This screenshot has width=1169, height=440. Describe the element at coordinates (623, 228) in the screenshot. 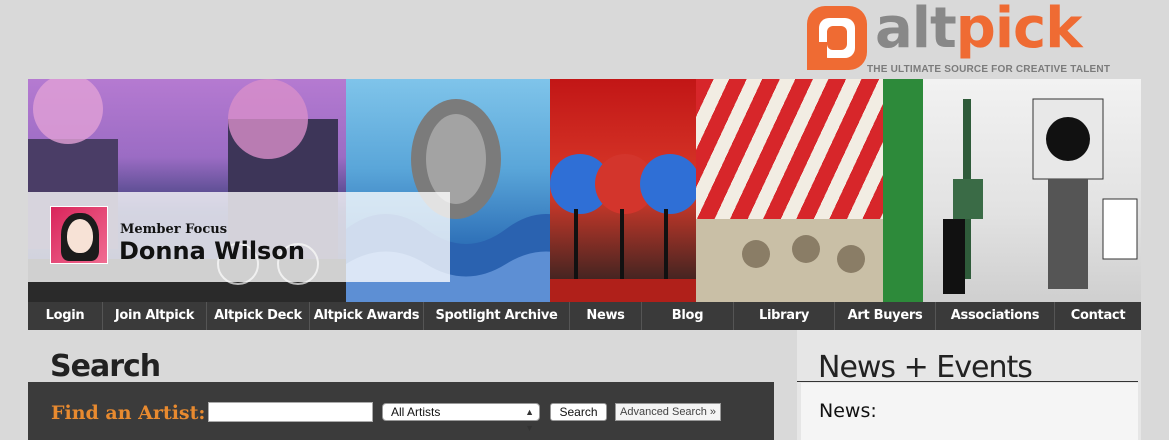

I see `dancers-illustration` at that location.